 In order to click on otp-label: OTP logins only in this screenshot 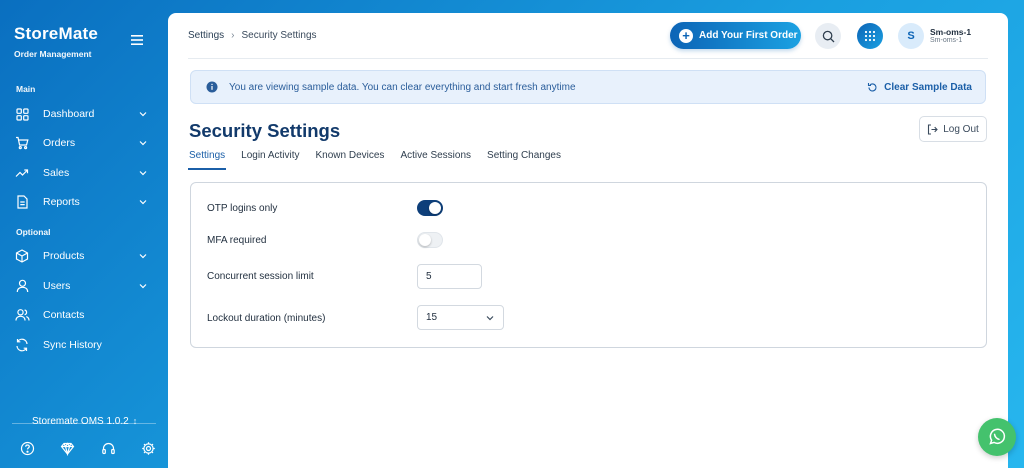, I will do `click(242, 208)`.